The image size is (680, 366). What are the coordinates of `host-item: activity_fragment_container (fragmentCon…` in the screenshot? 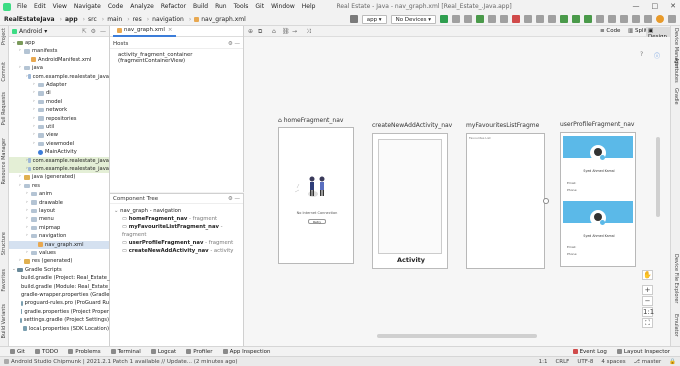 It's located at (176, 58).